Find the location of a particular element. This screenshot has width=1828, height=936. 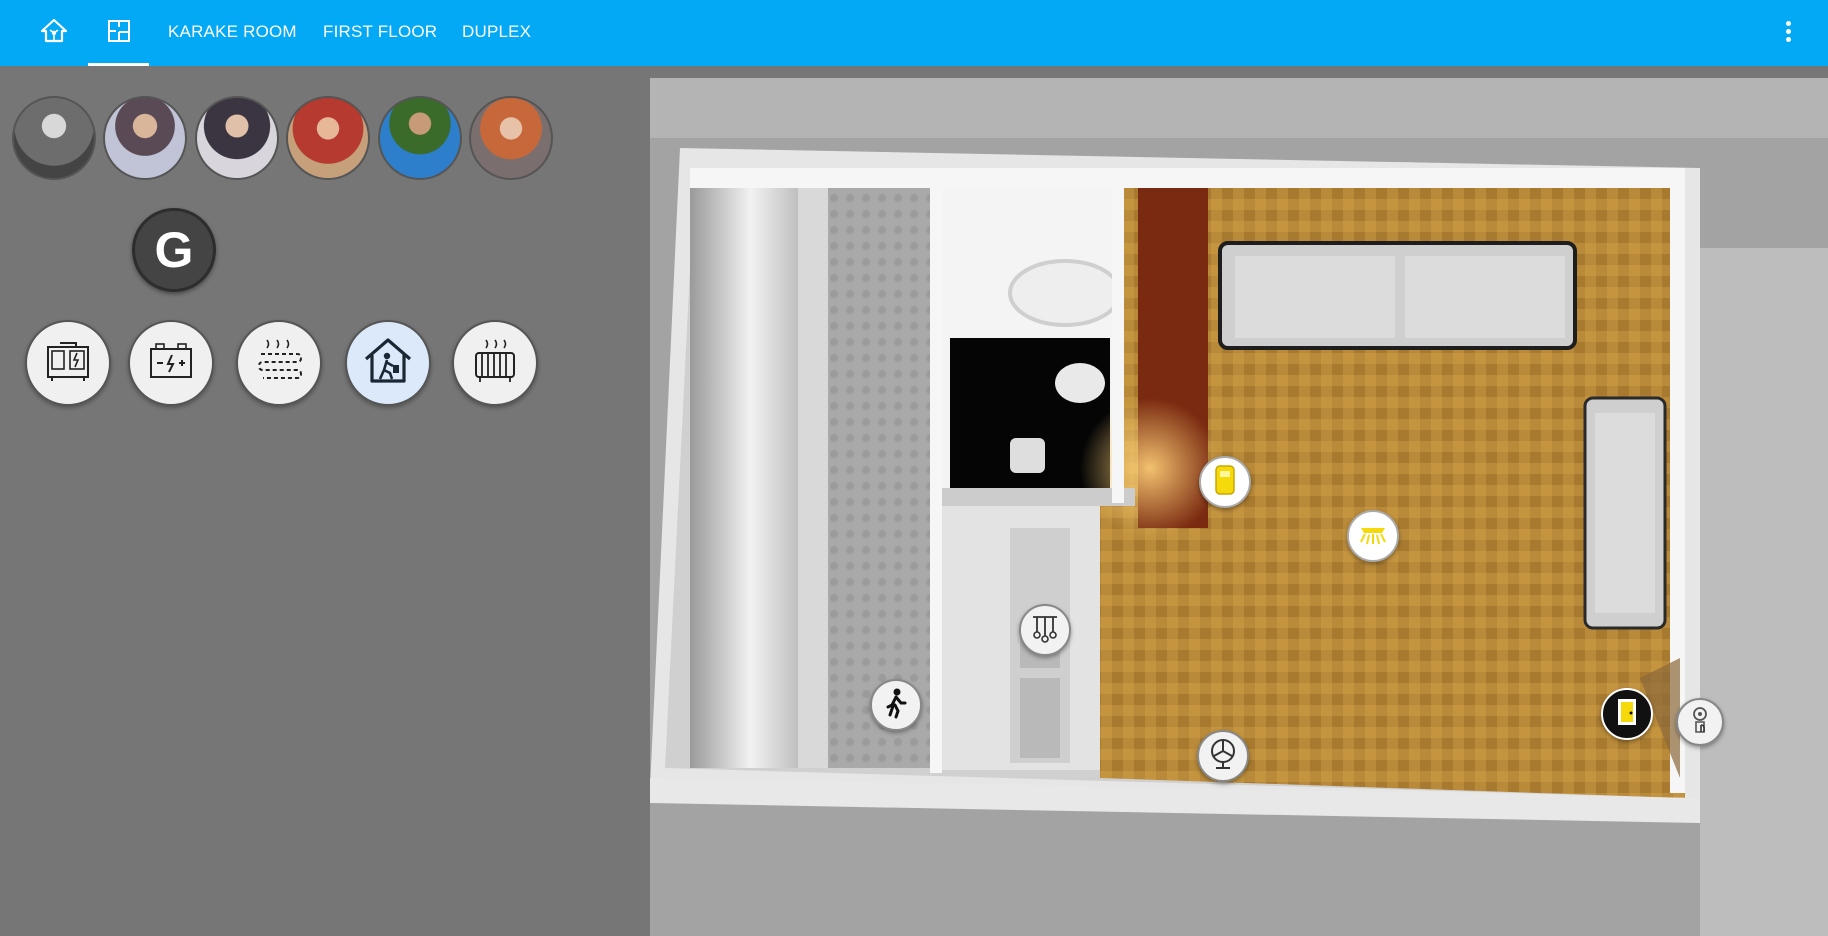

door-marker is located at coordinates (1627, 714).